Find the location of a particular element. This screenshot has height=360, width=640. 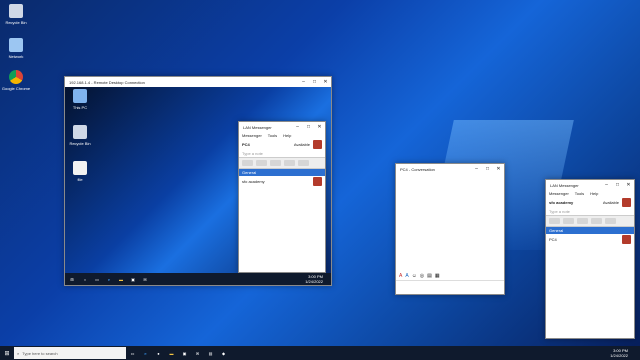

conversation-window: PC4 - Conversation – □ ✕ A A ☺ ◎ ▤ ▦ is located at coordinates (450, 229).